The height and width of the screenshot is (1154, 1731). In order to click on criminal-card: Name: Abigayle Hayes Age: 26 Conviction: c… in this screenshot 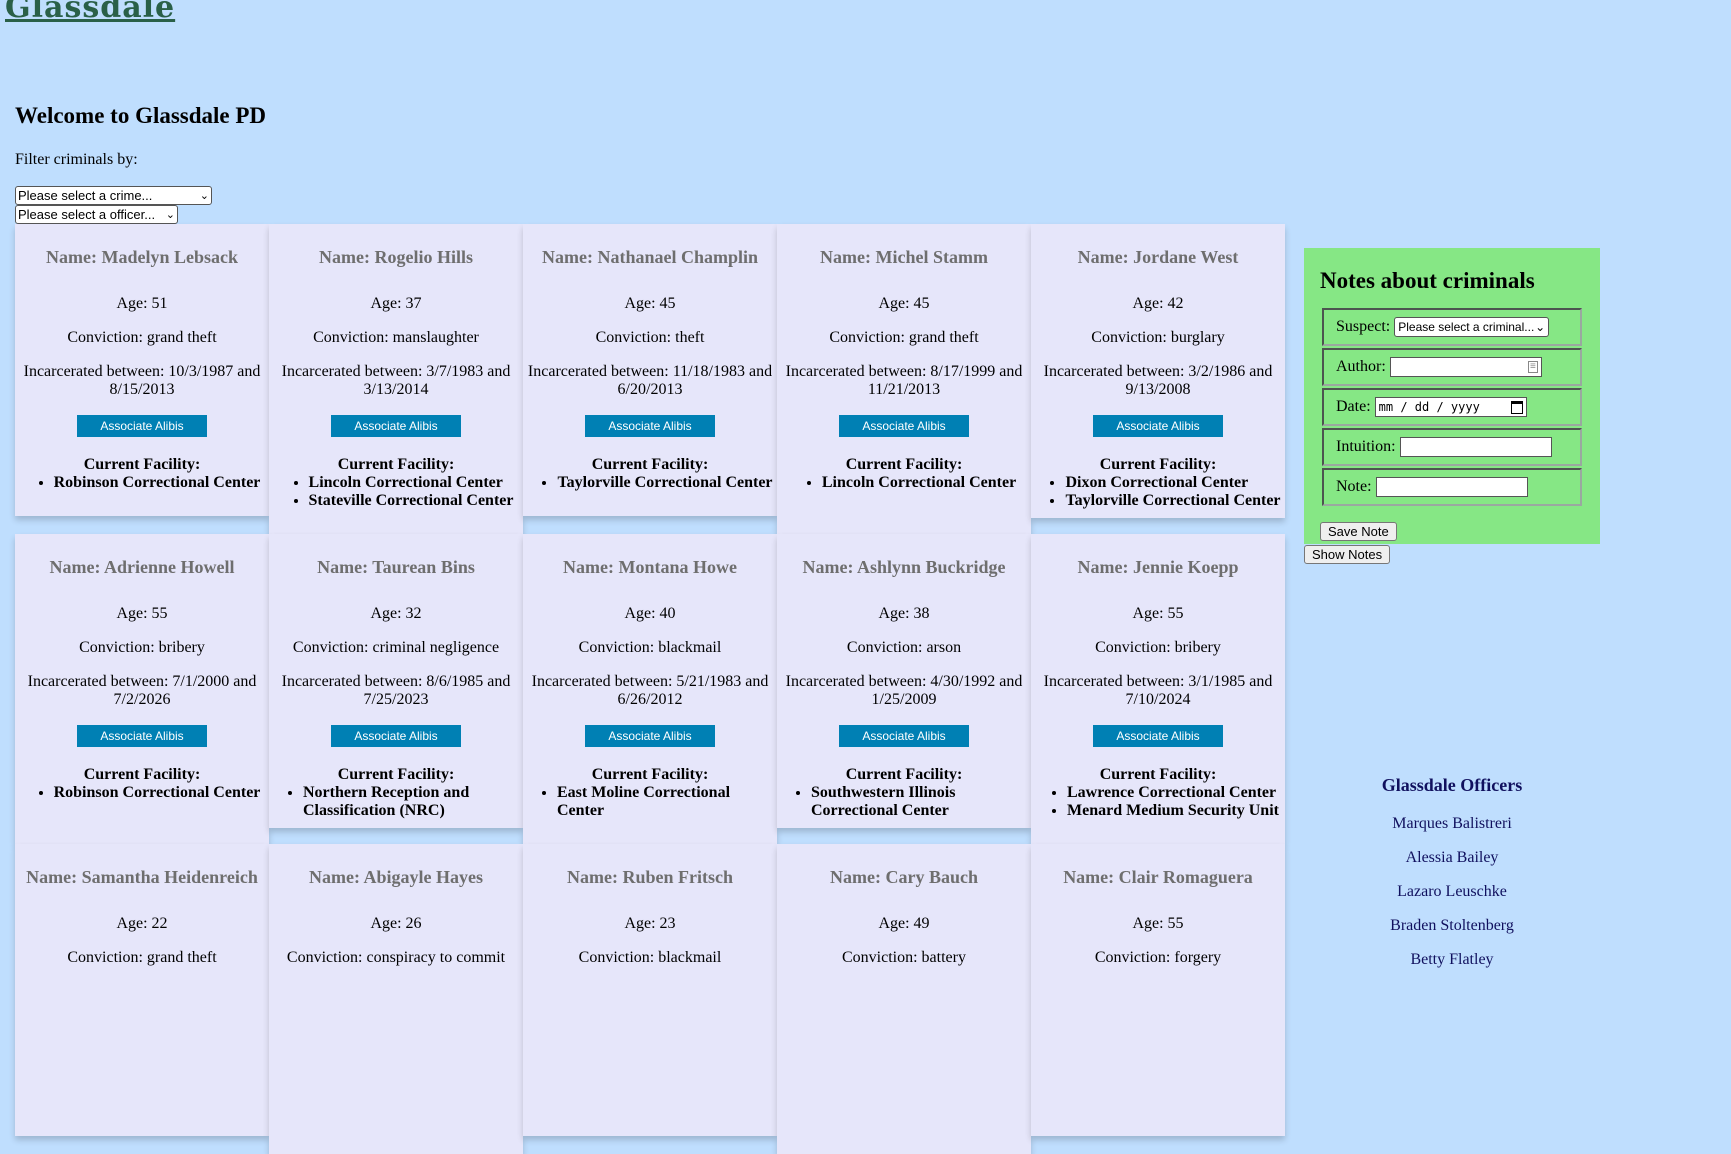, I will do `click(396, 999)`.